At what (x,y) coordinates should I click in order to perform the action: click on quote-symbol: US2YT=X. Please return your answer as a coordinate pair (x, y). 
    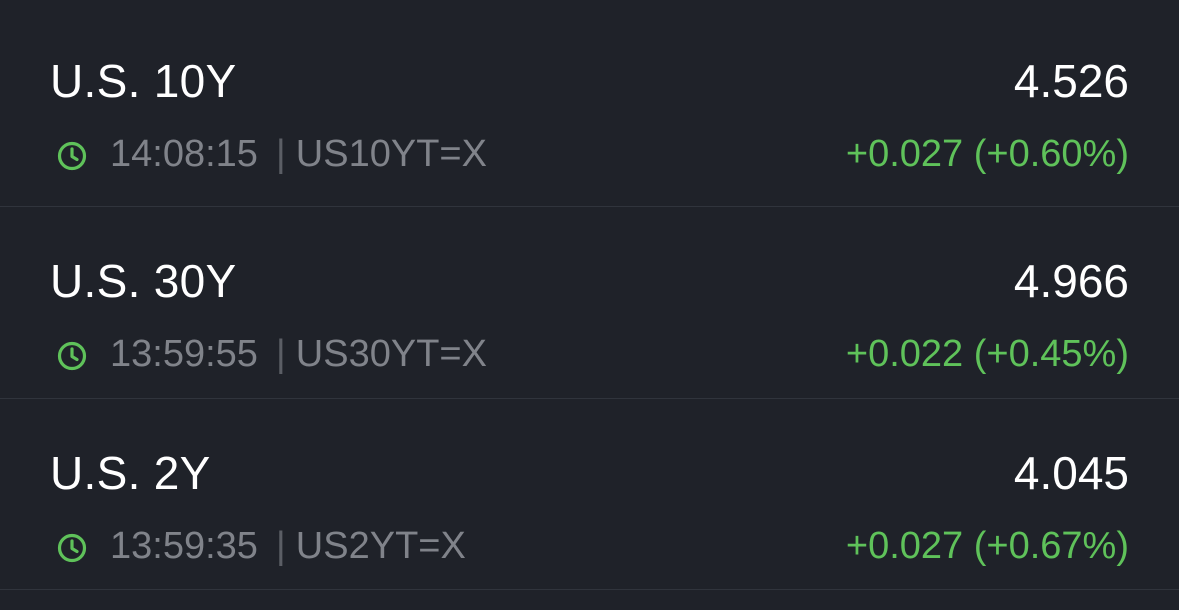
    Looking at the image, I should click on (380, 546).